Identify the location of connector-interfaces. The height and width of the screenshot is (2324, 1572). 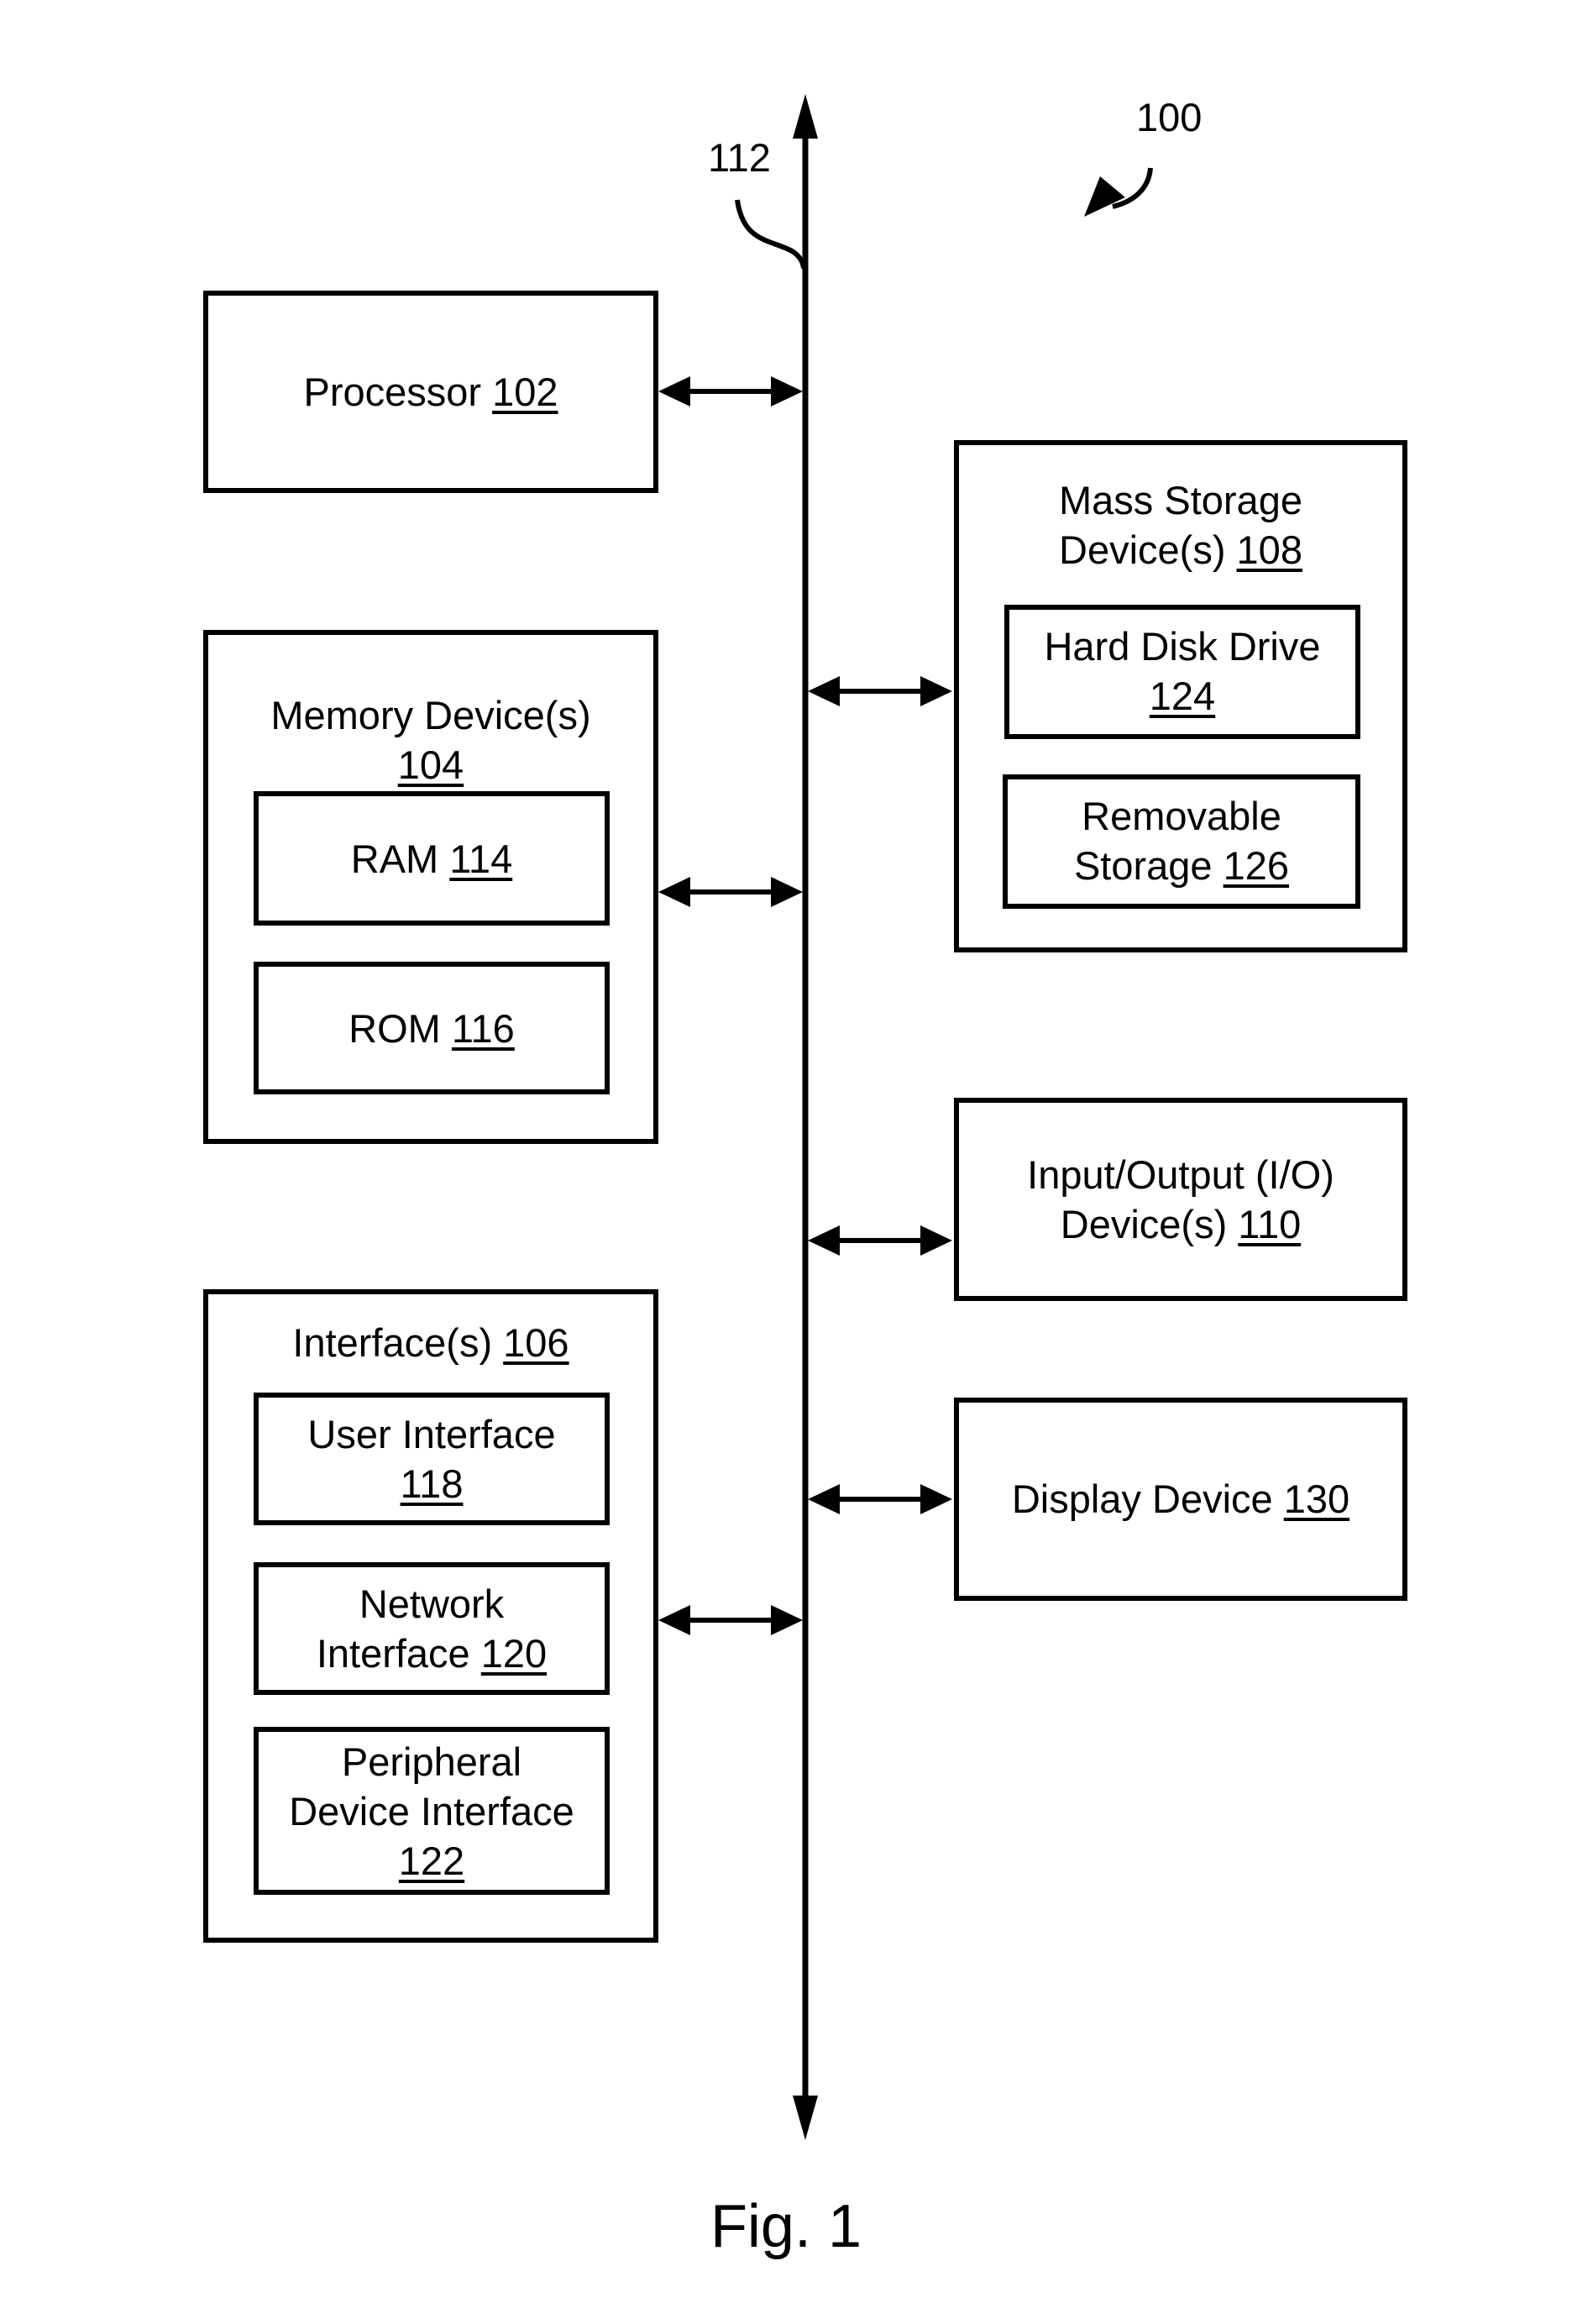
(730, 1620).